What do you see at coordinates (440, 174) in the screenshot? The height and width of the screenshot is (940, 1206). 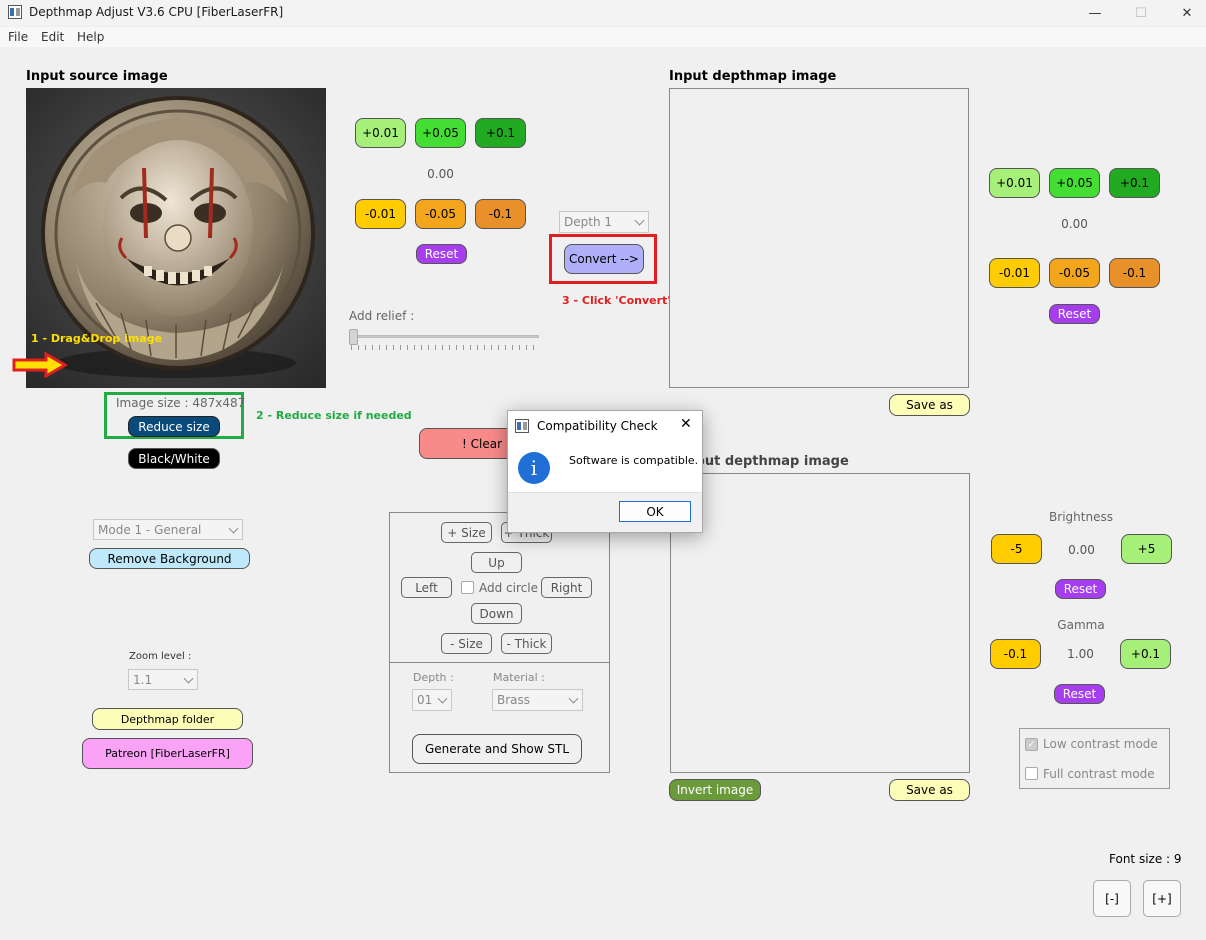 I see `adjust-value: 0.00` at bounding box center [440, 174].